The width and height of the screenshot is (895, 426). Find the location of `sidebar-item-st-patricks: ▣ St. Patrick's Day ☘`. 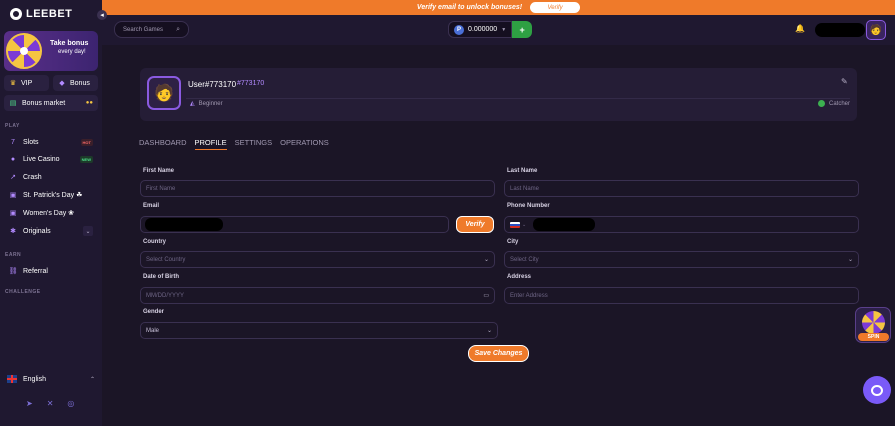

sidebar-item-st-patricks: ▣ St. Patrick's Day ☘ is located at coordinates (51, 195).